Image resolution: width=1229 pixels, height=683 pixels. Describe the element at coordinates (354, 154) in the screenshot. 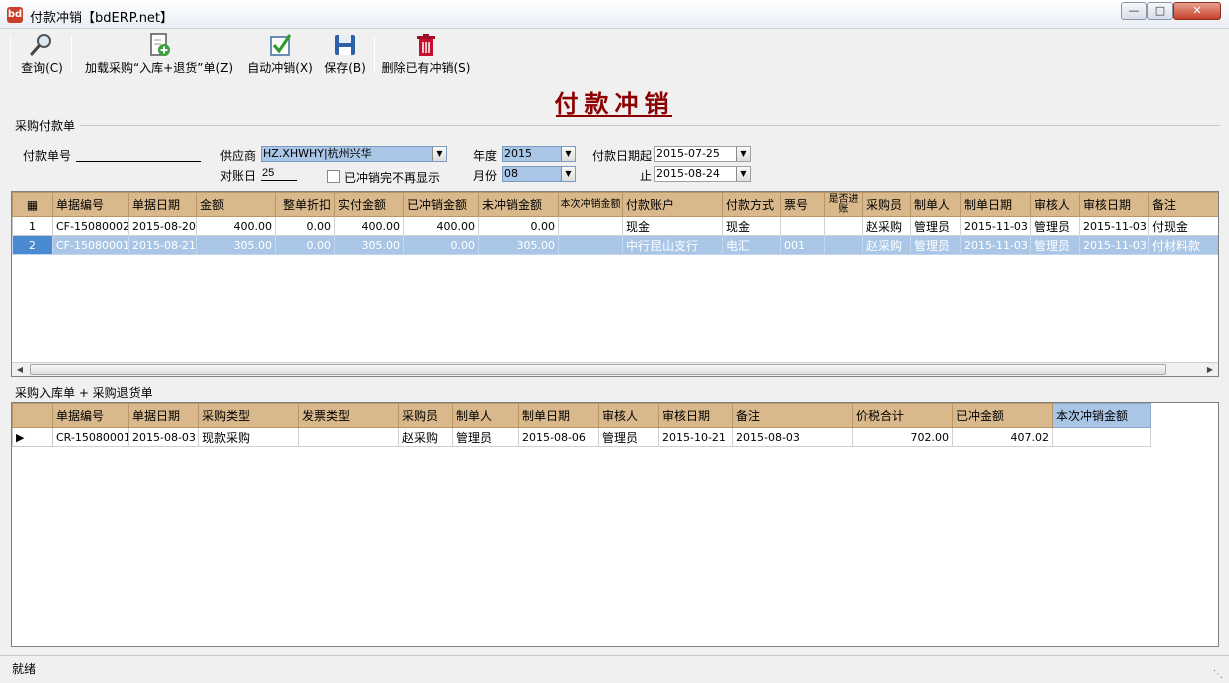

I see `supplier-select: HZ.XHWHY|杭州兴华 ▼` at that location.